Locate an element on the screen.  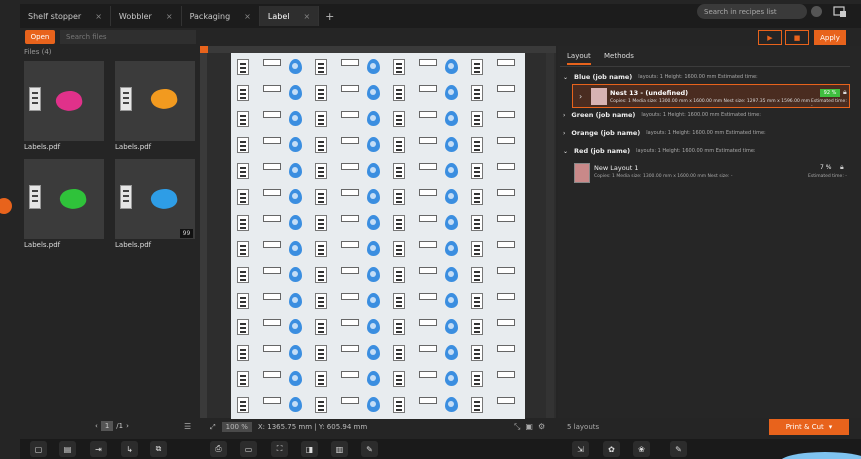
print-and-cut-button: Print & Cut ▾ is located at coordinates (809, 427).